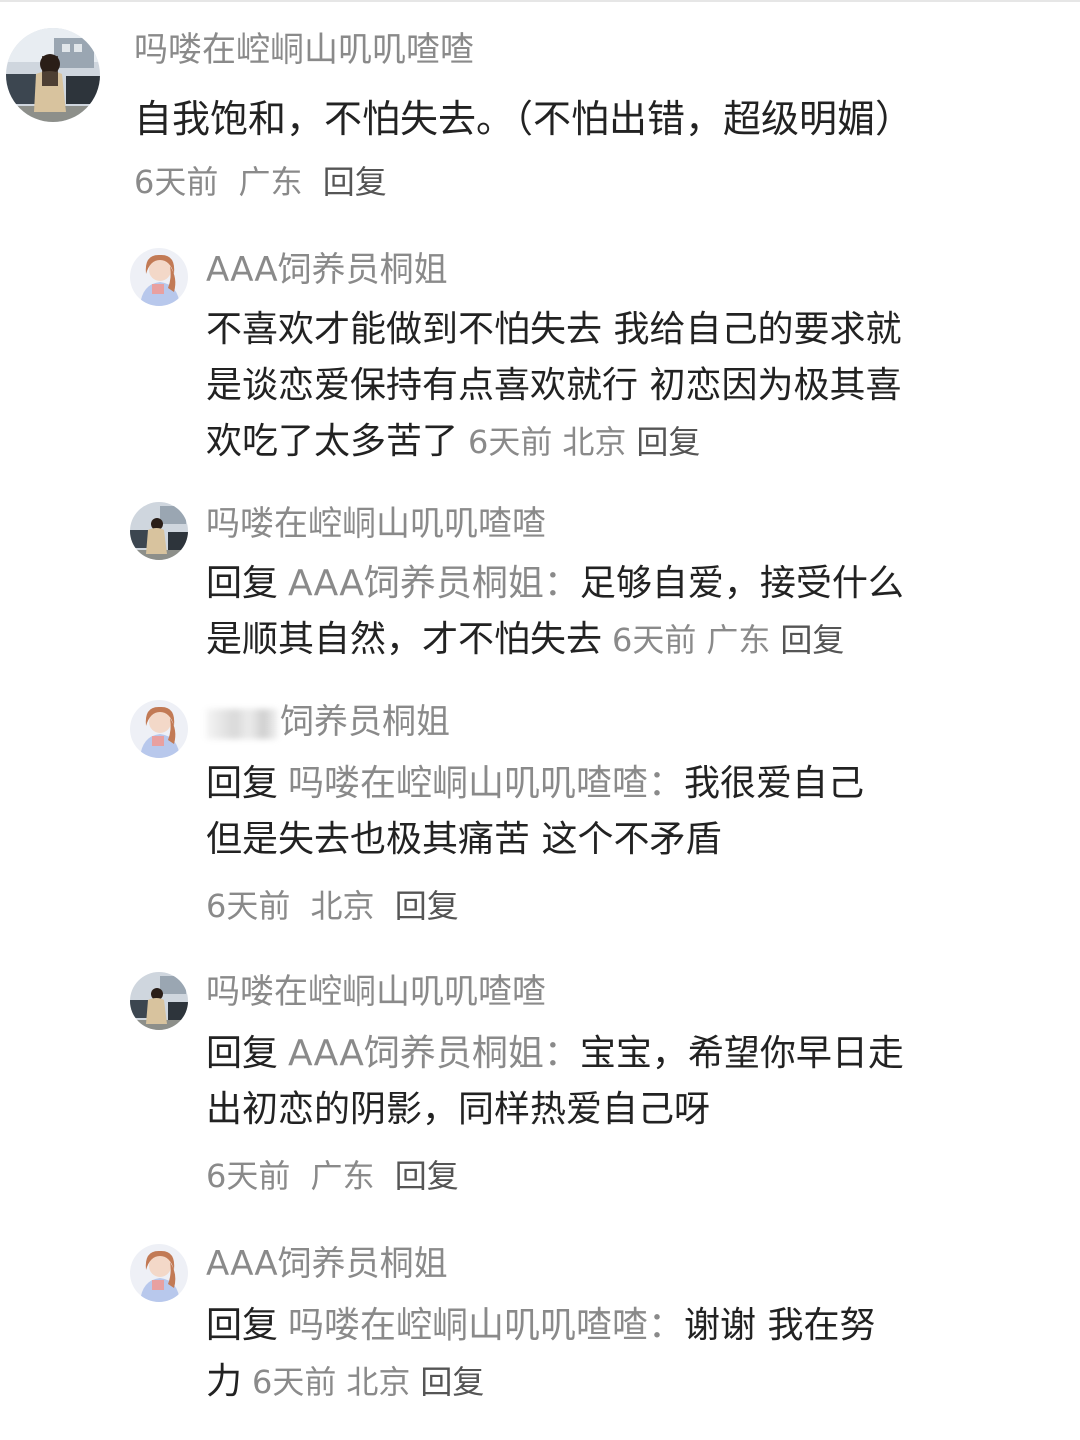 This screenshot has width=1080, height=1440. I want to click on reply-text: 欢吃了太多苦了, so click(332, 441).